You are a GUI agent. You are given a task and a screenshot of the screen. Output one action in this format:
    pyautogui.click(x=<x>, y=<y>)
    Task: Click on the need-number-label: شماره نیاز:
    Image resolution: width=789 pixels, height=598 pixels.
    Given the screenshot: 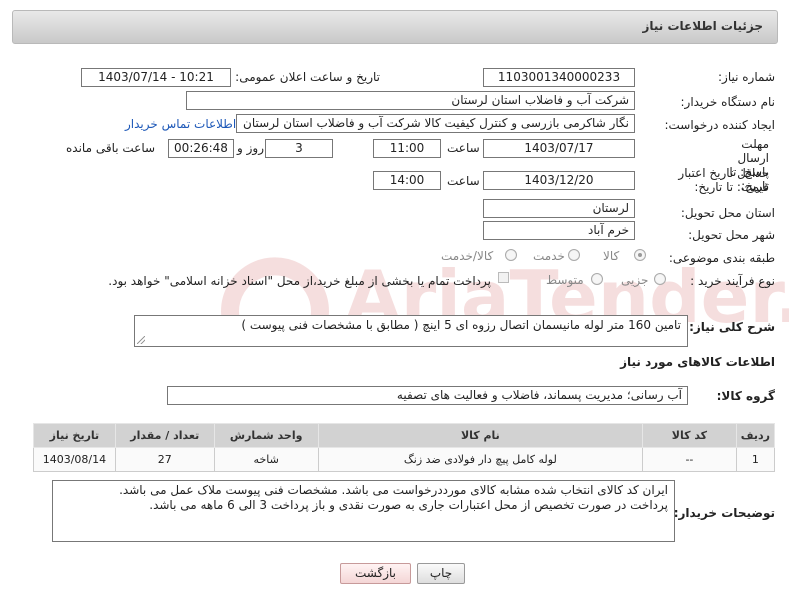 What is the action you would take?
    pyautogui.click(x=746, y=77)
    